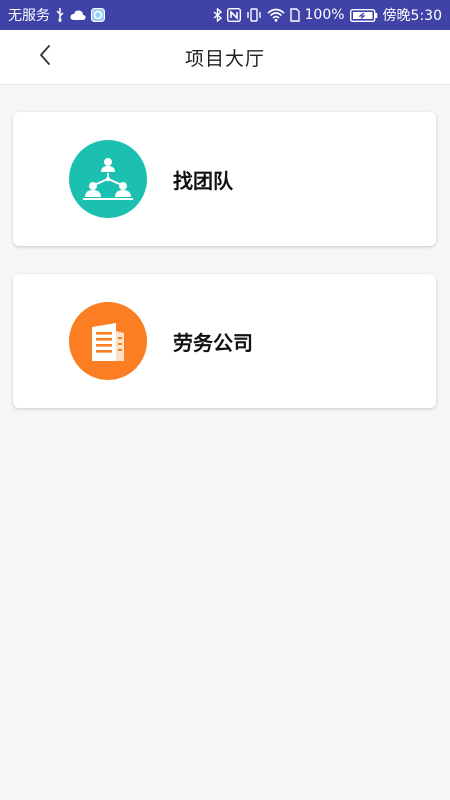 The width and height of the screenshot is (450, 800). What do you see at coordinates (233, 15) in the screenshot?
I see `nfc-icon` at bounding box center [233, 15].